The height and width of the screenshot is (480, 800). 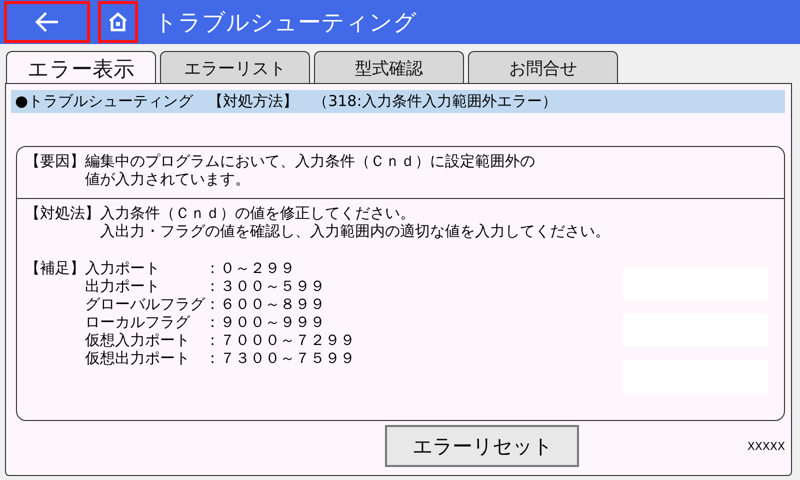 What do you see at coordinates (766, 446) in the screenshot?
I see `code-text: XXXXX` at bounding box center [766, 446].